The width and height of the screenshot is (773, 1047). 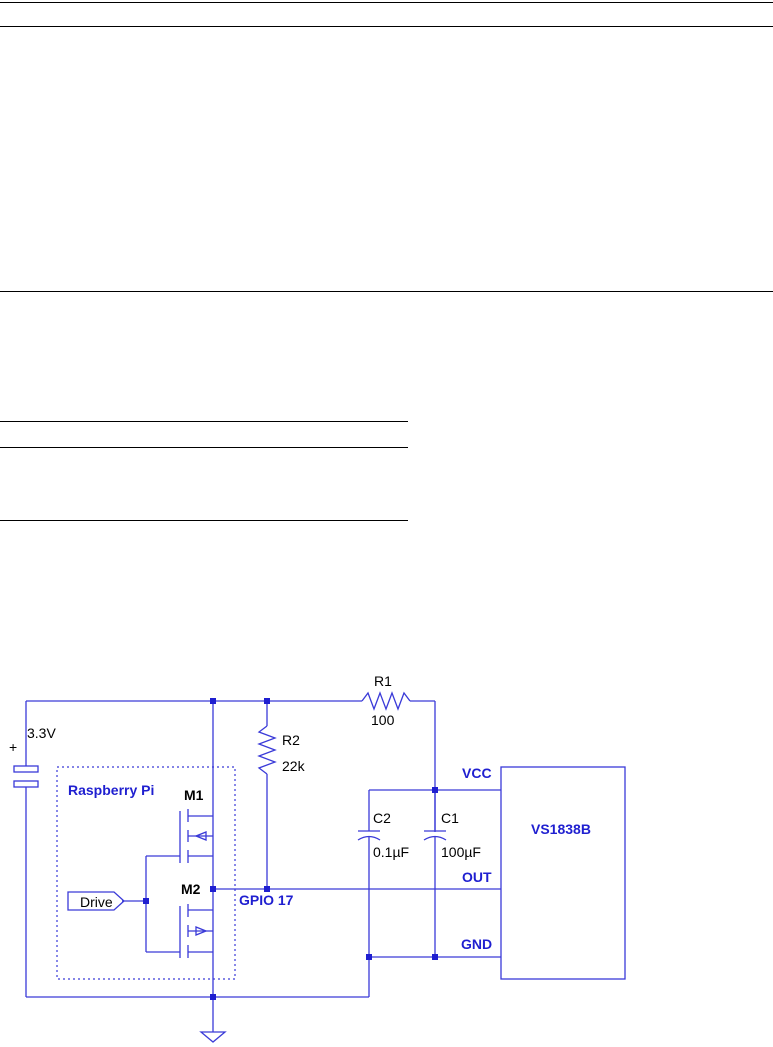 I want to click on pin-vcc-label: VCC, so click(x=477, y=773).